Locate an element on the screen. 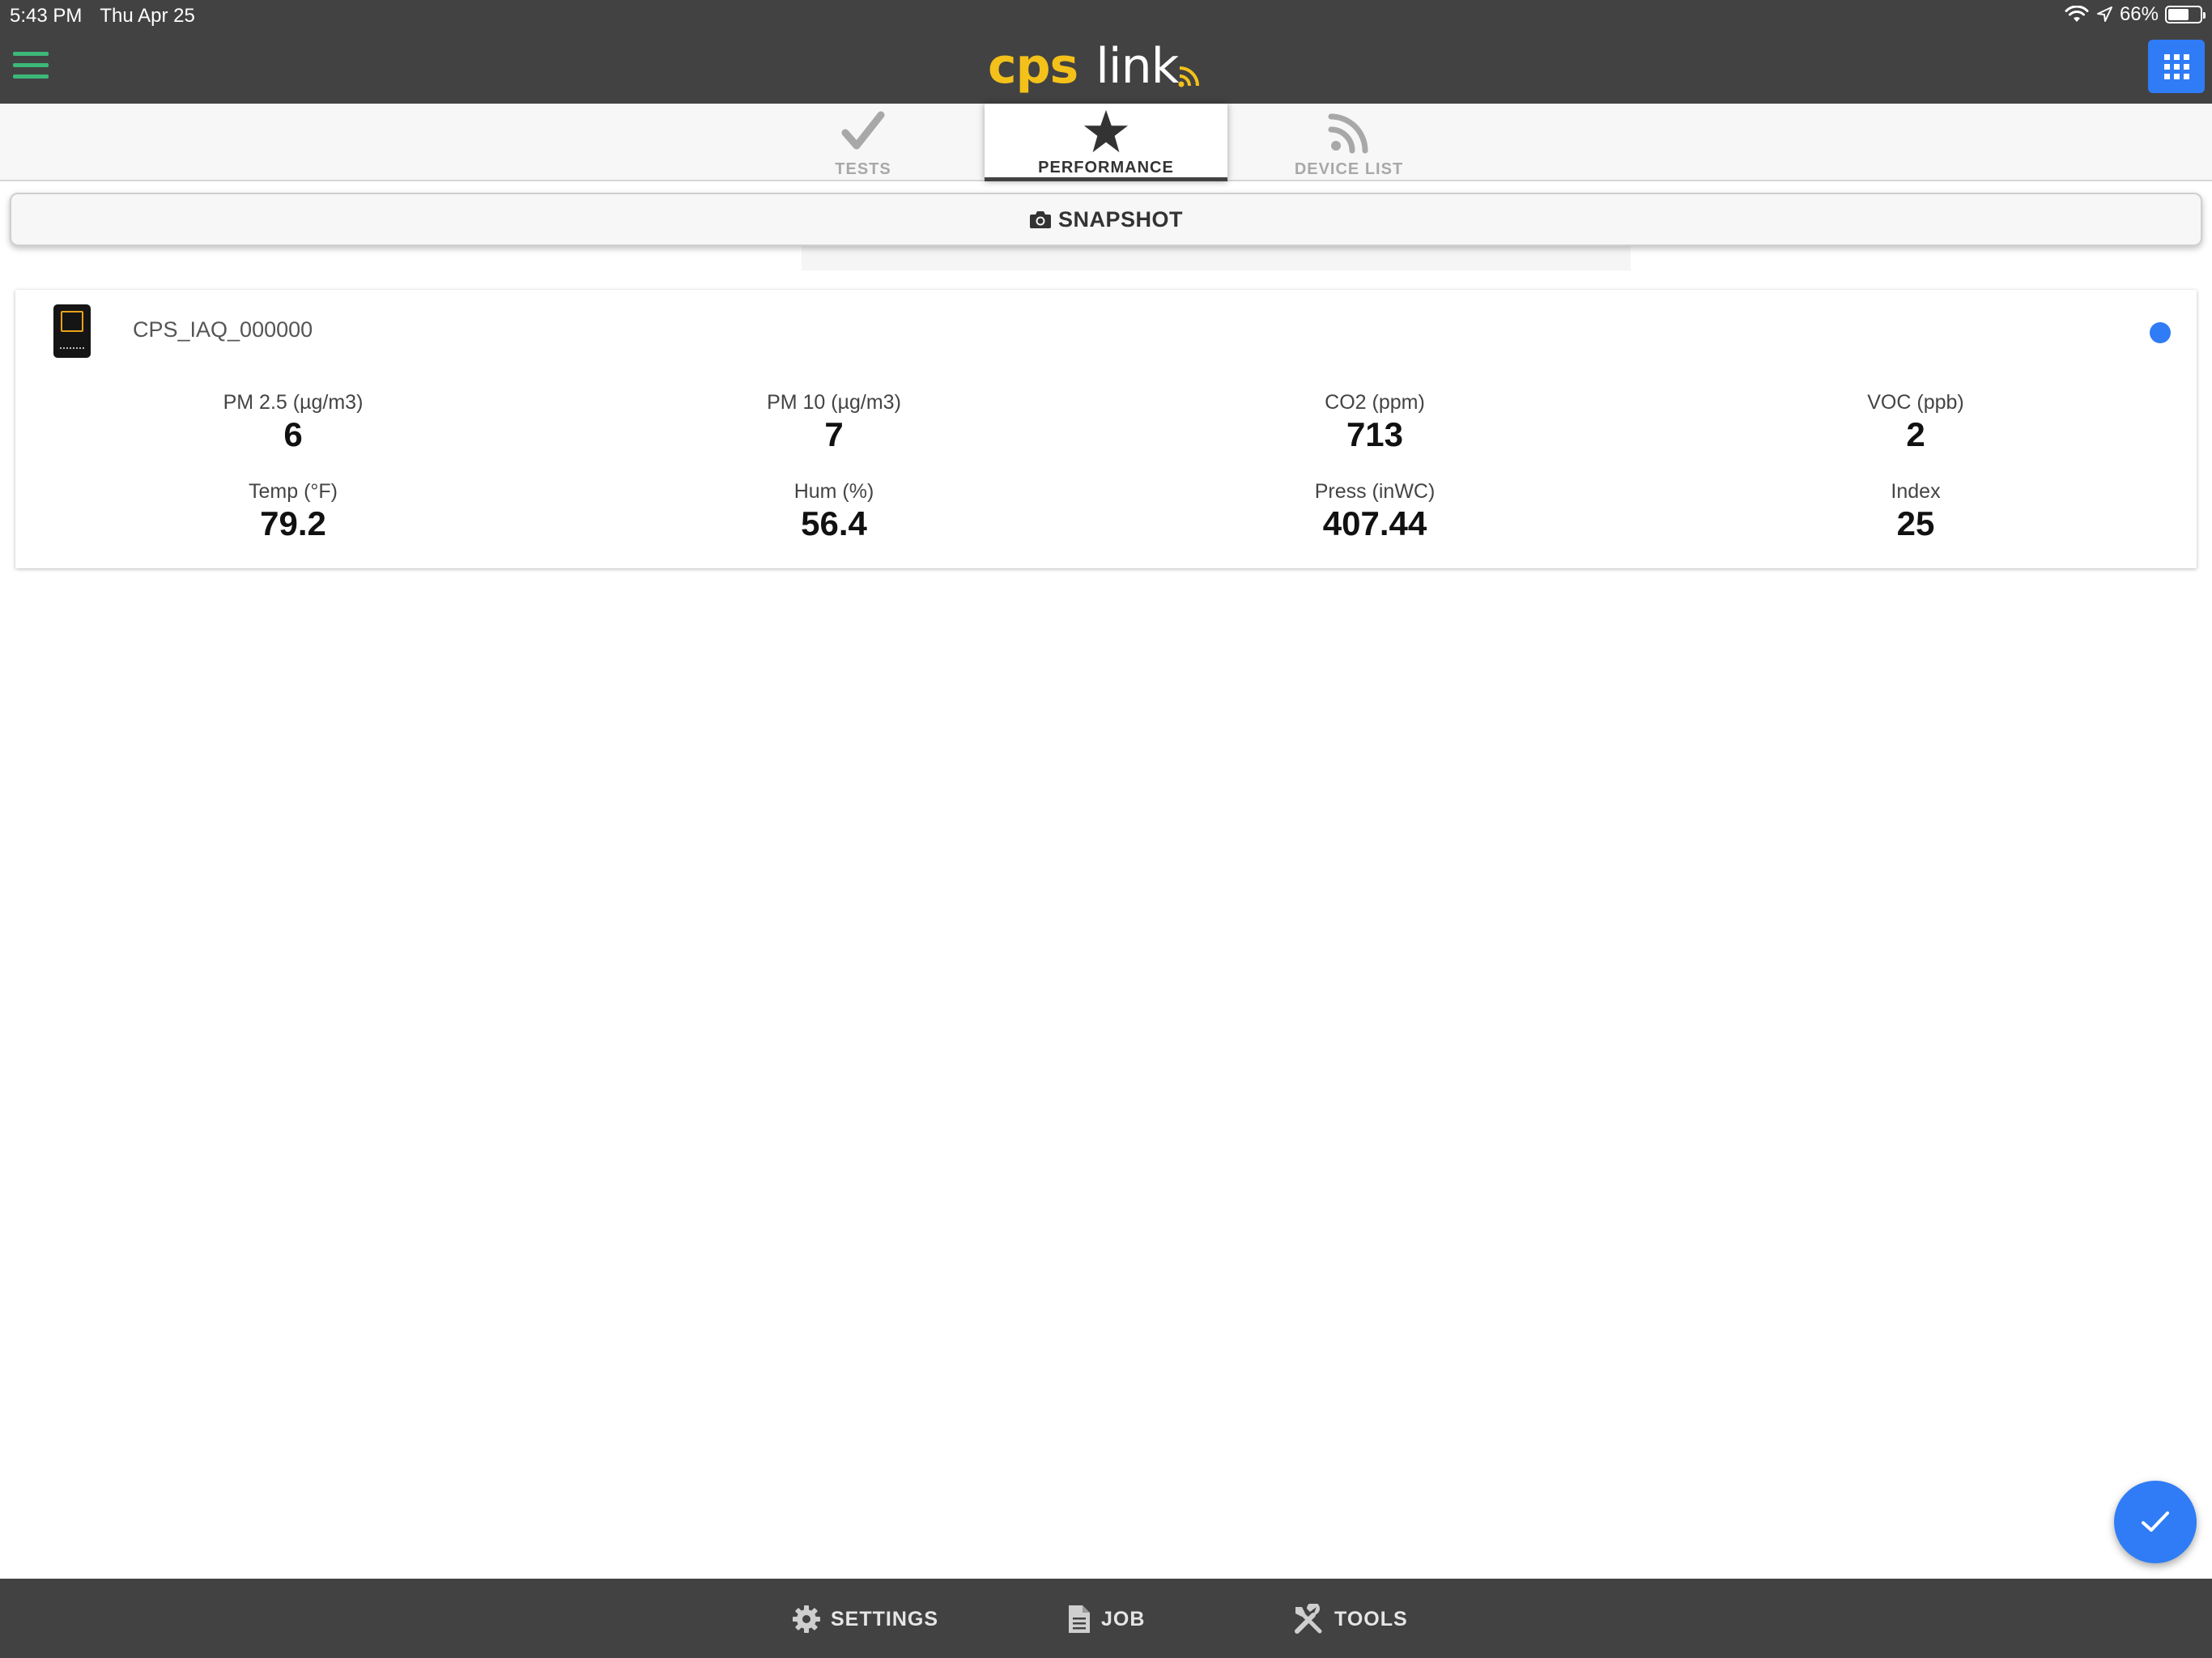 The height and width of the screenshot is (1658, 2212). metric-index: Index 25 is located at coordinates (1915, 511).